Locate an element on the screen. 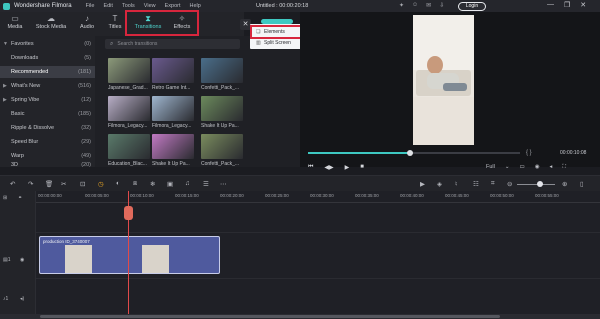 Image resolution: width=600 pixels, height=319 pixels. sidebar-item-recommended: Recommended (181) is located at coordinates (47, 72).